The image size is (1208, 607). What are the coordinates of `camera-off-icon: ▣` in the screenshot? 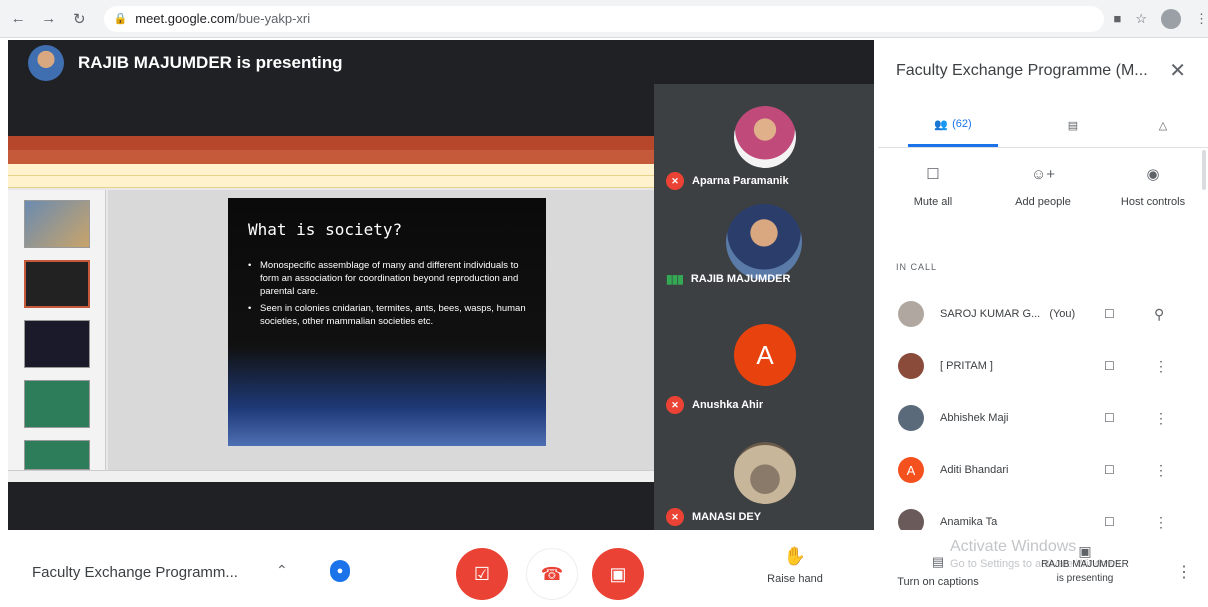 It's located at (618, 573).